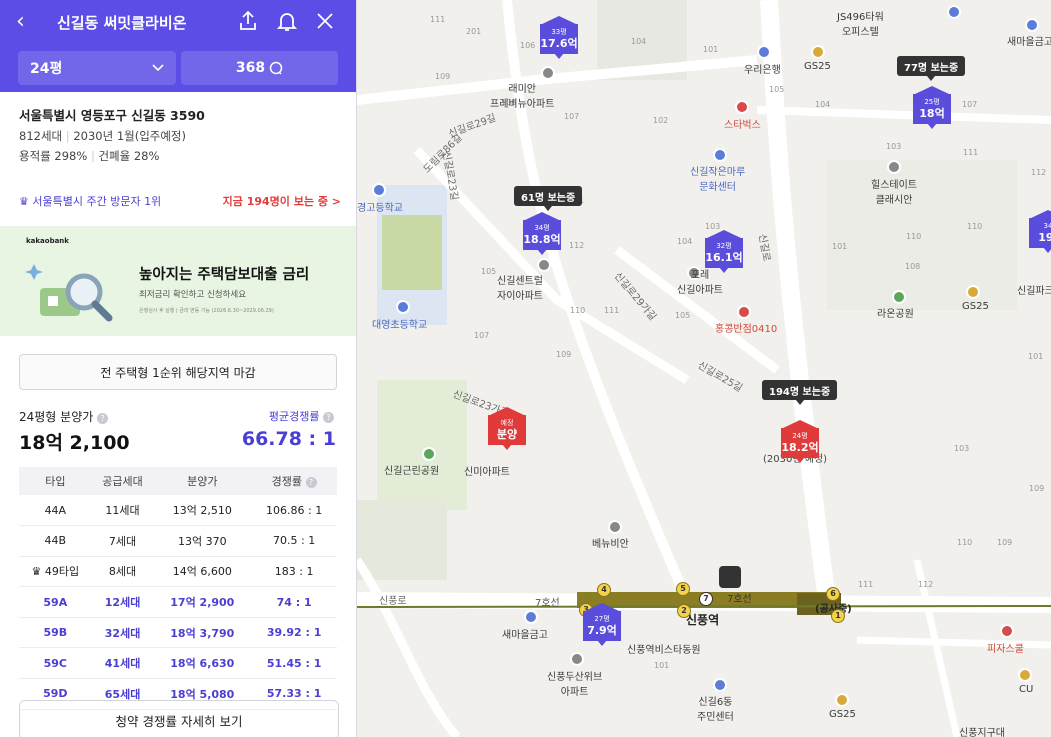 The image size is (1051, 737). What do you see at coordinates (179, 718) in the screenshot?
I see `competition-detail-button: 청약 경쟁률 자세히 보기` at bounding box center [179, 718].